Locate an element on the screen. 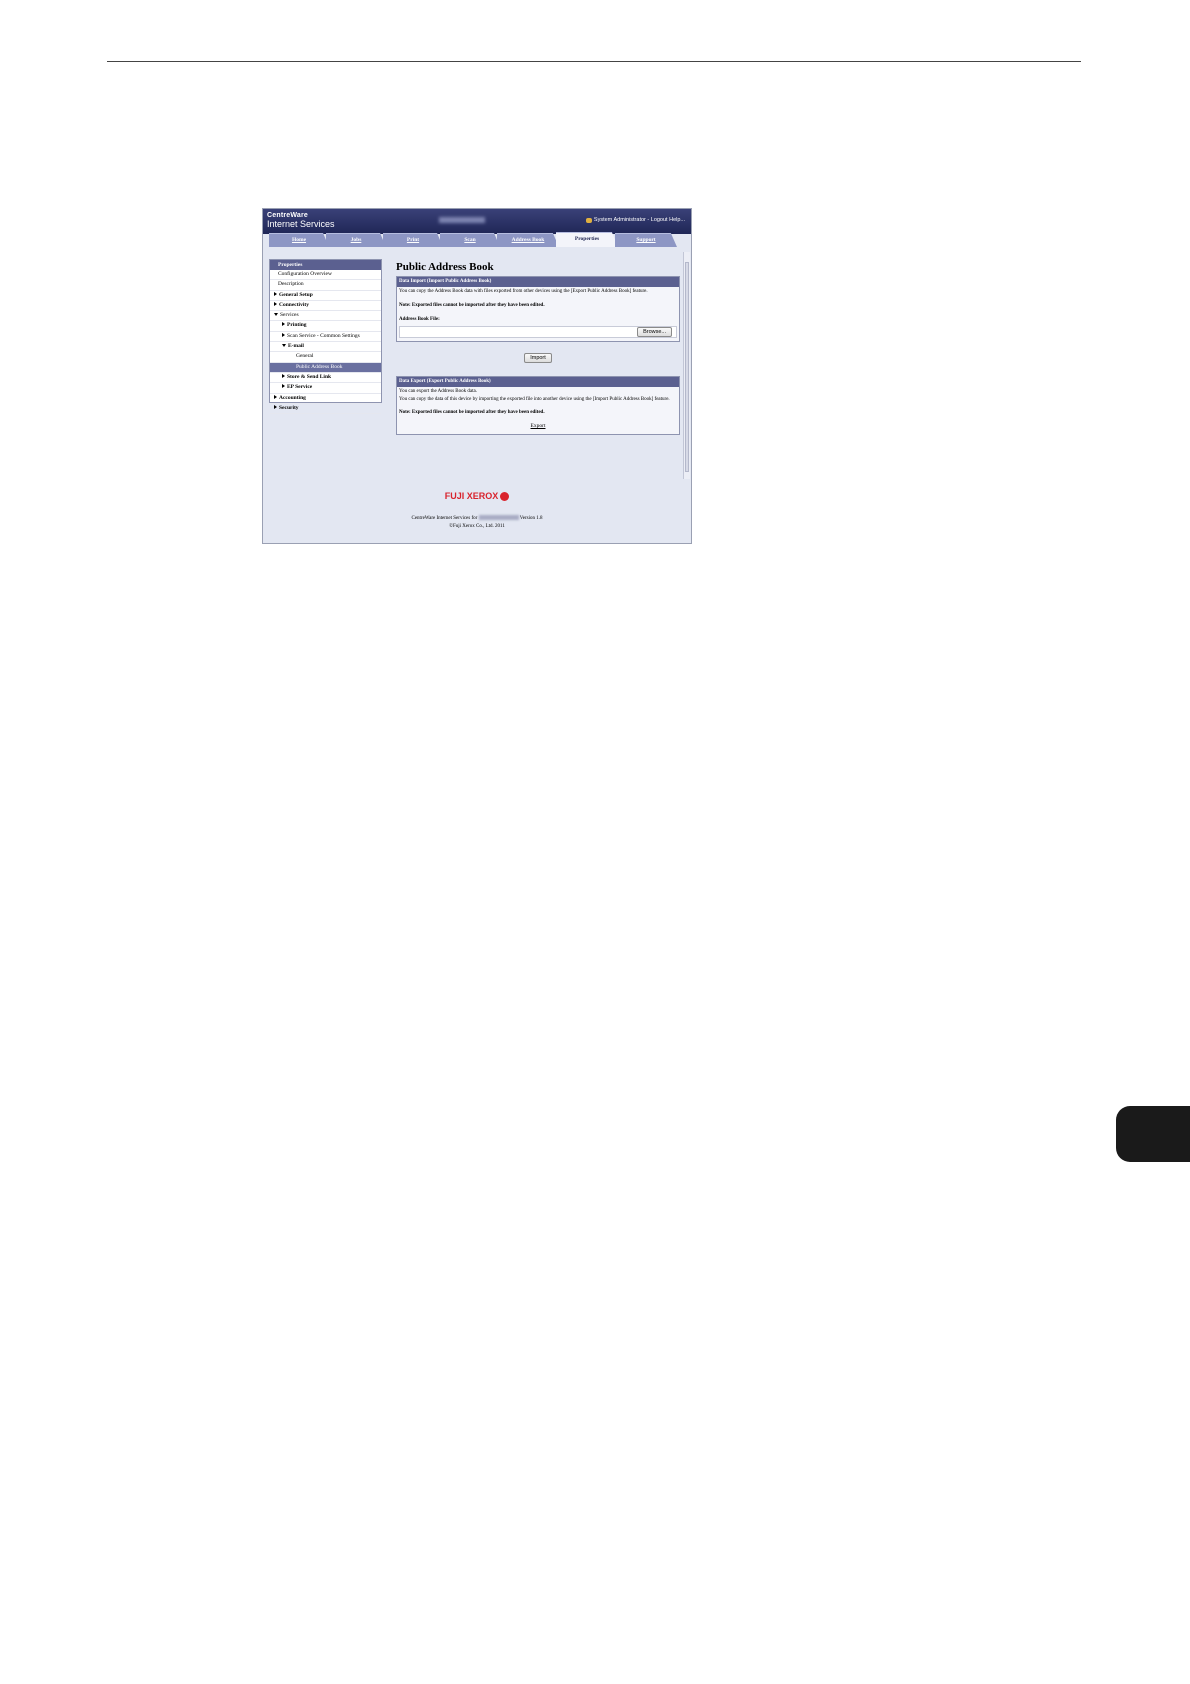 The width and height of the screenshot is (1190, 1684). export-link-row: Export is located at coordinates (538, 425).